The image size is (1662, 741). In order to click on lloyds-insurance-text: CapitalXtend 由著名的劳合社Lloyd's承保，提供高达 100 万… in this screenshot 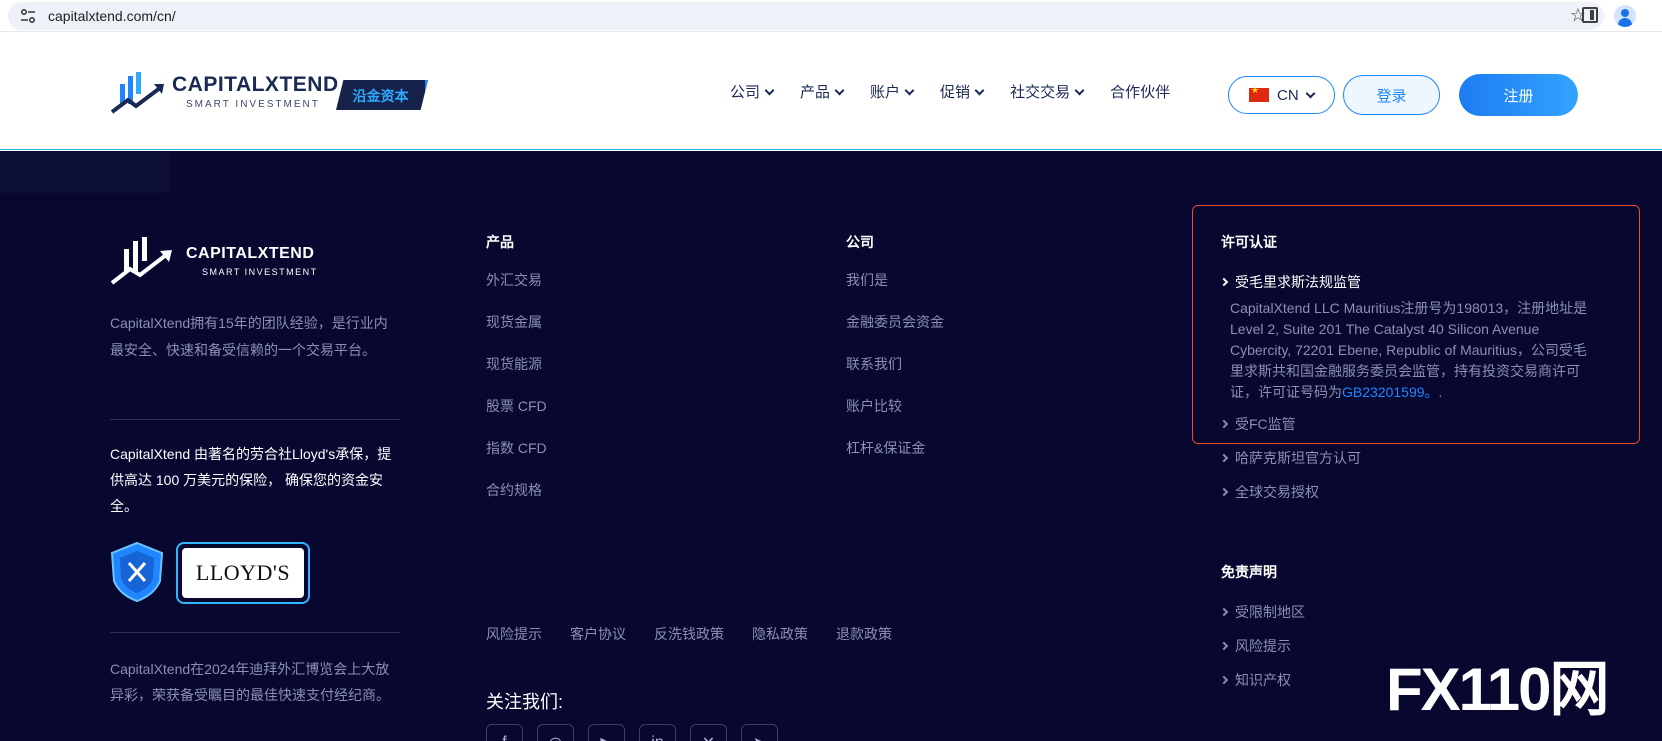, I will do `click(251, 480)`.